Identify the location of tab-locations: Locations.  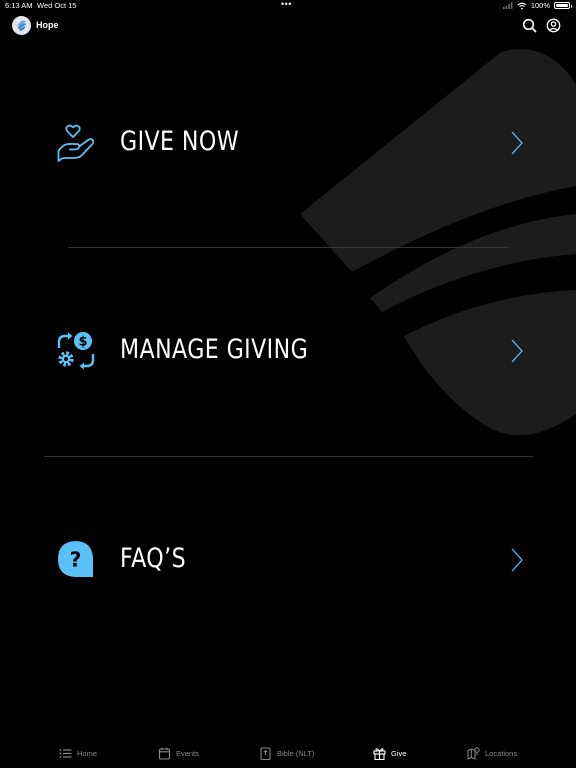
(492, 753).